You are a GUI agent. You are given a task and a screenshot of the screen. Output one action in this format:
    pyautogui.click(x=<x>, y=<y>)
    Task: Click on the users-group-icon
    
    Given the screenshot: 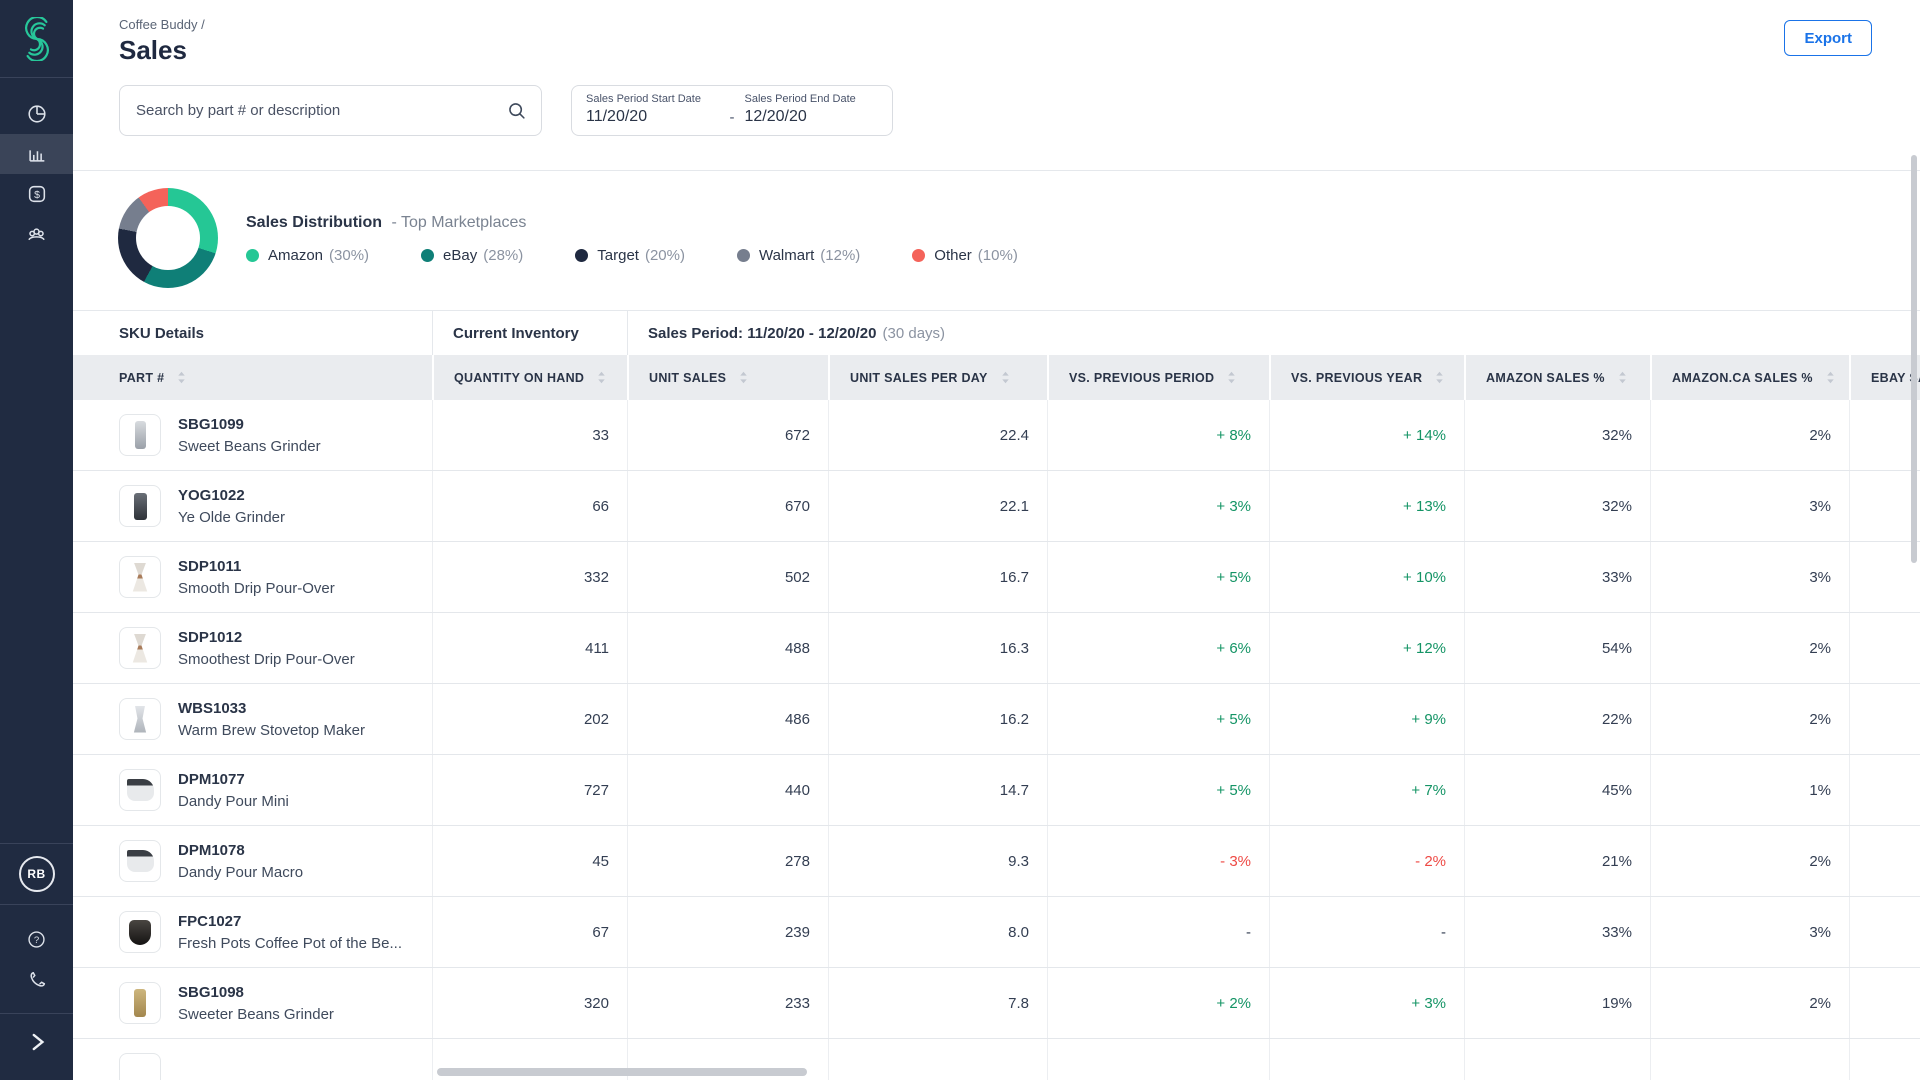 What is the action you would take?
    pyautogui.click(x=36, y=233)
    